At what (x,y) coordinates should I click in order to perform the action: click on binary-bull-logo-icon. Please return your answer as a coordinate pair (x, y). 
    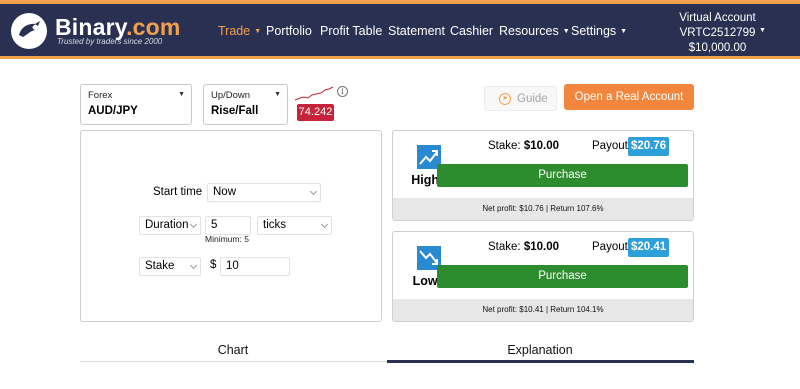
    Looking at the image, I should click on (29, 31).